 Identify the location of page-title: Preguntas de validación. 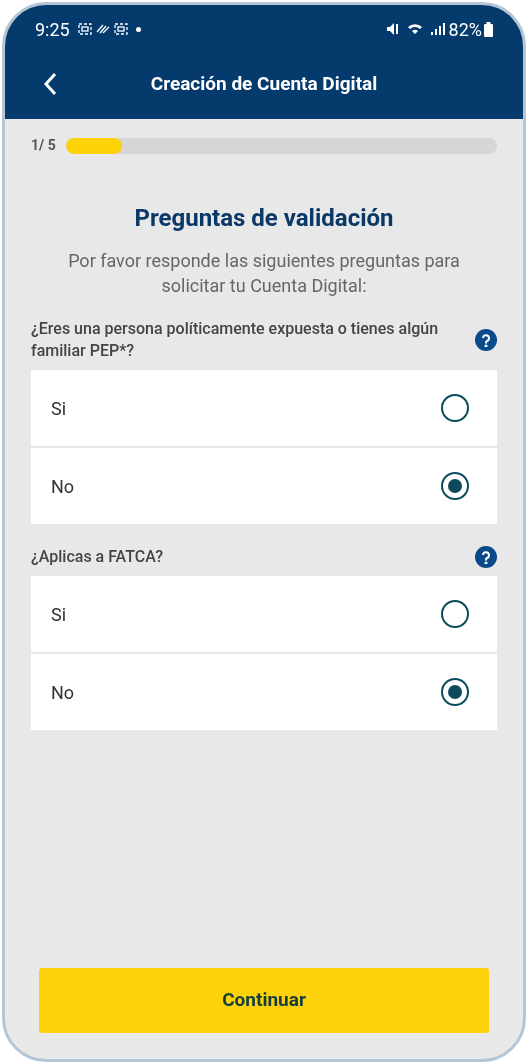
(264, 218).